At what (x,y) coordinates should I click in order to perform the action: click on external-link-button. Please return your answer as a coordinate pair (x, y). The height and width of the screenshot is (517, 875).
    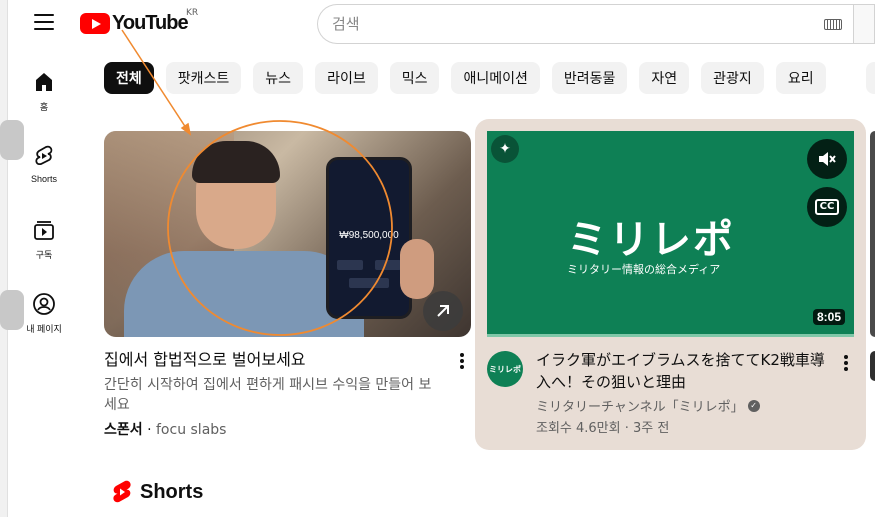
    Looking at the image, I should click on (443, 311).